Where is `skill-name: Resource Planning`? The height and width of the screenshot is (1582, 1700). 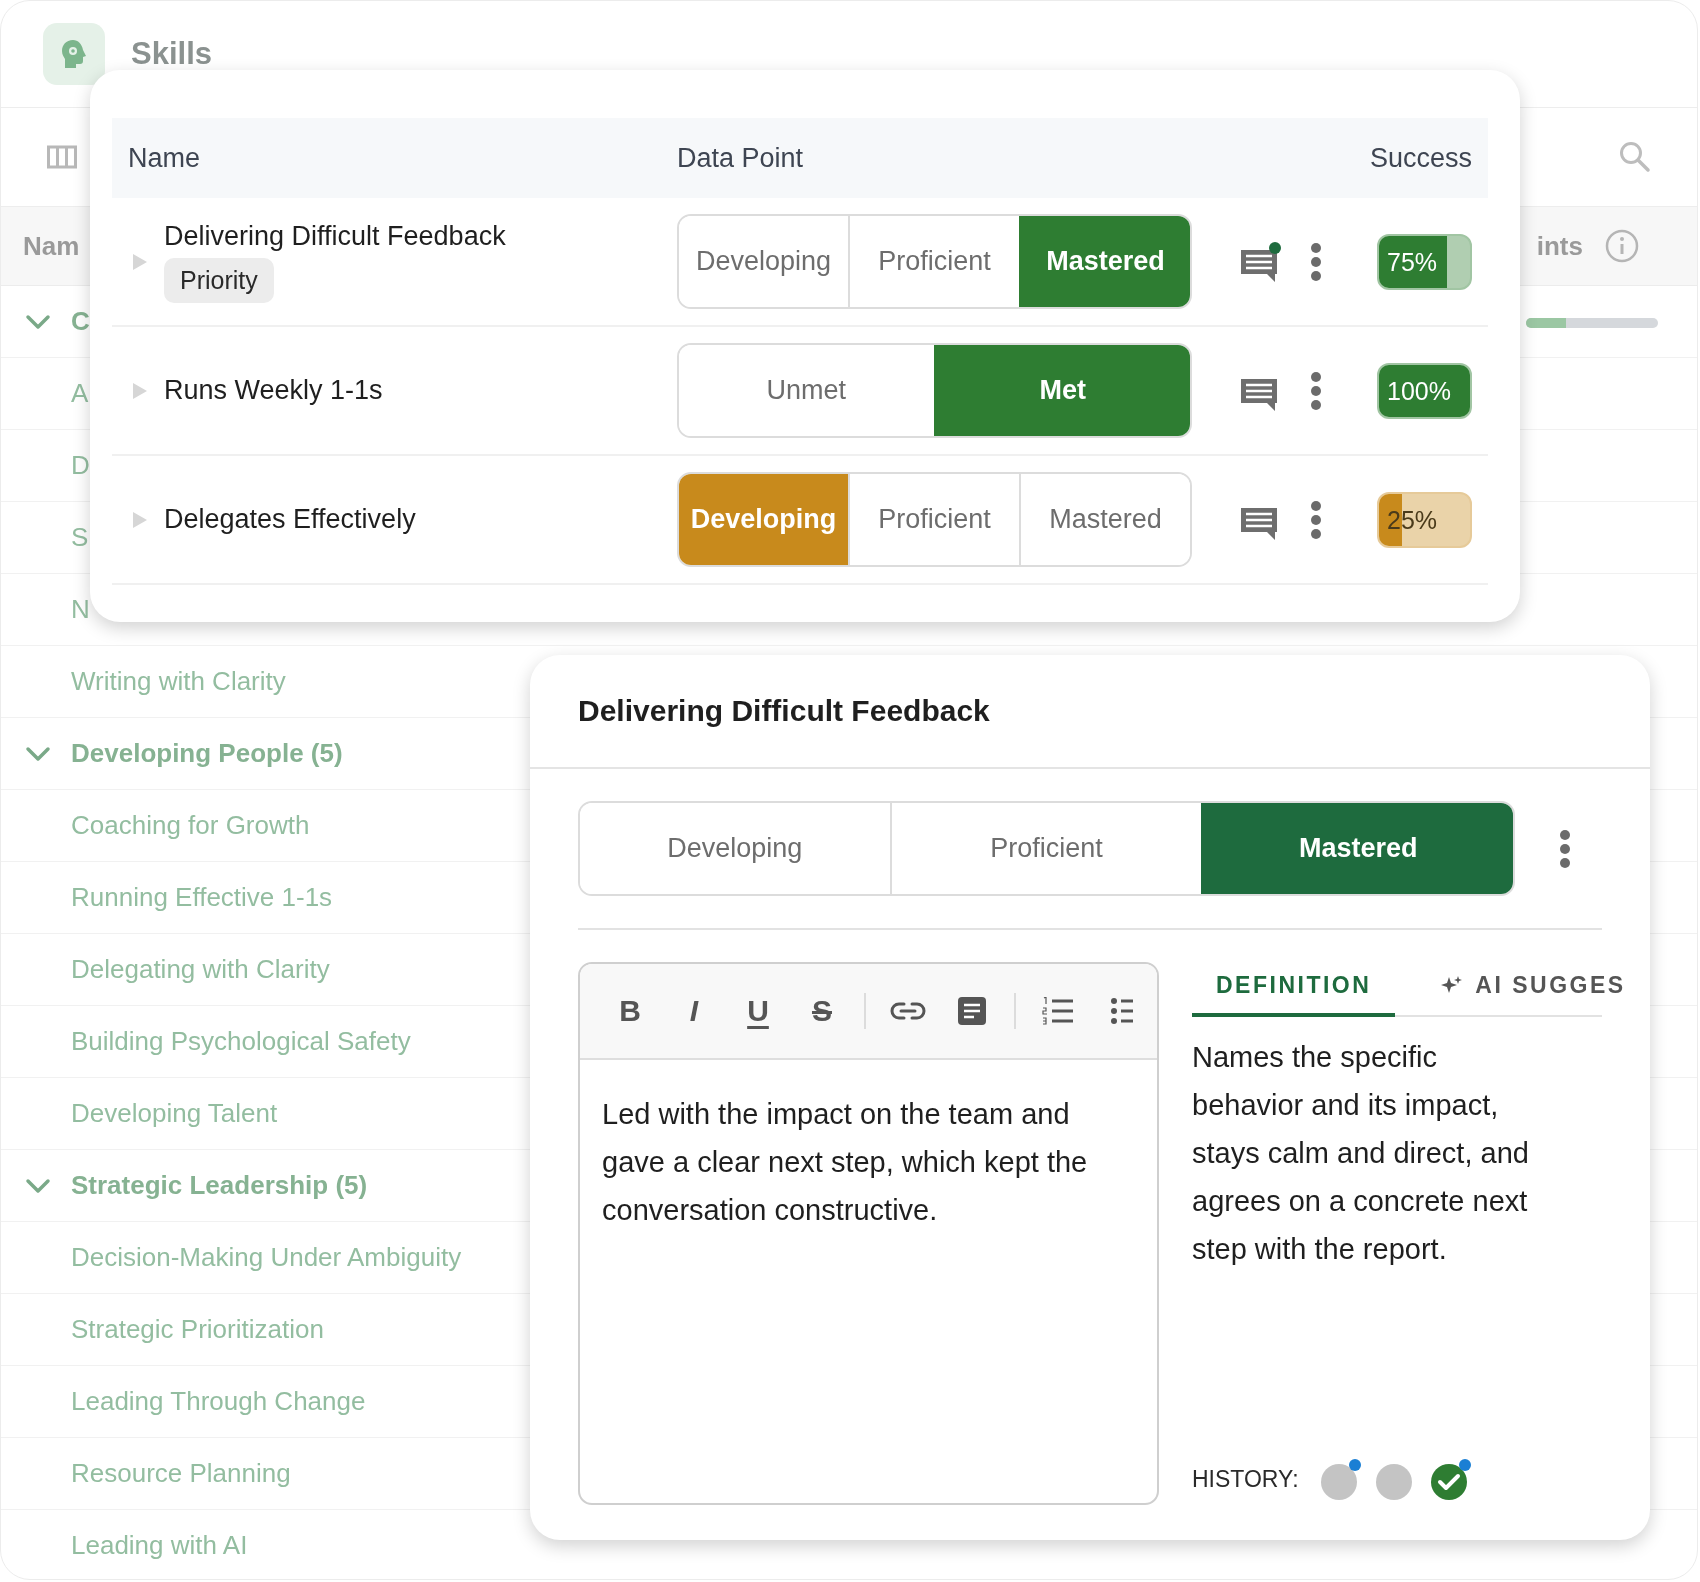
skill-name: Resource Planning is located at coordinates (181, 1473).